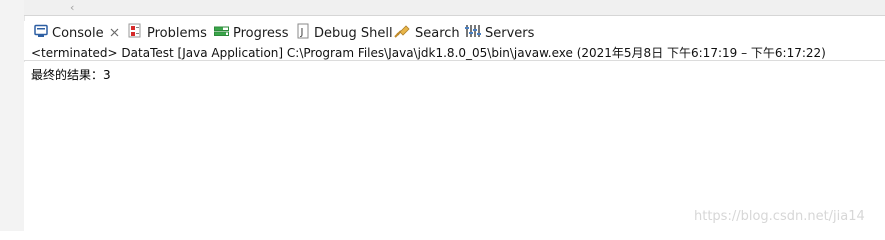 Image resolution: width=885 pixels, height=240 pixels. Describe the element at coordinates (221, 33) in the screenshot. I see `progress-icon` at that location.